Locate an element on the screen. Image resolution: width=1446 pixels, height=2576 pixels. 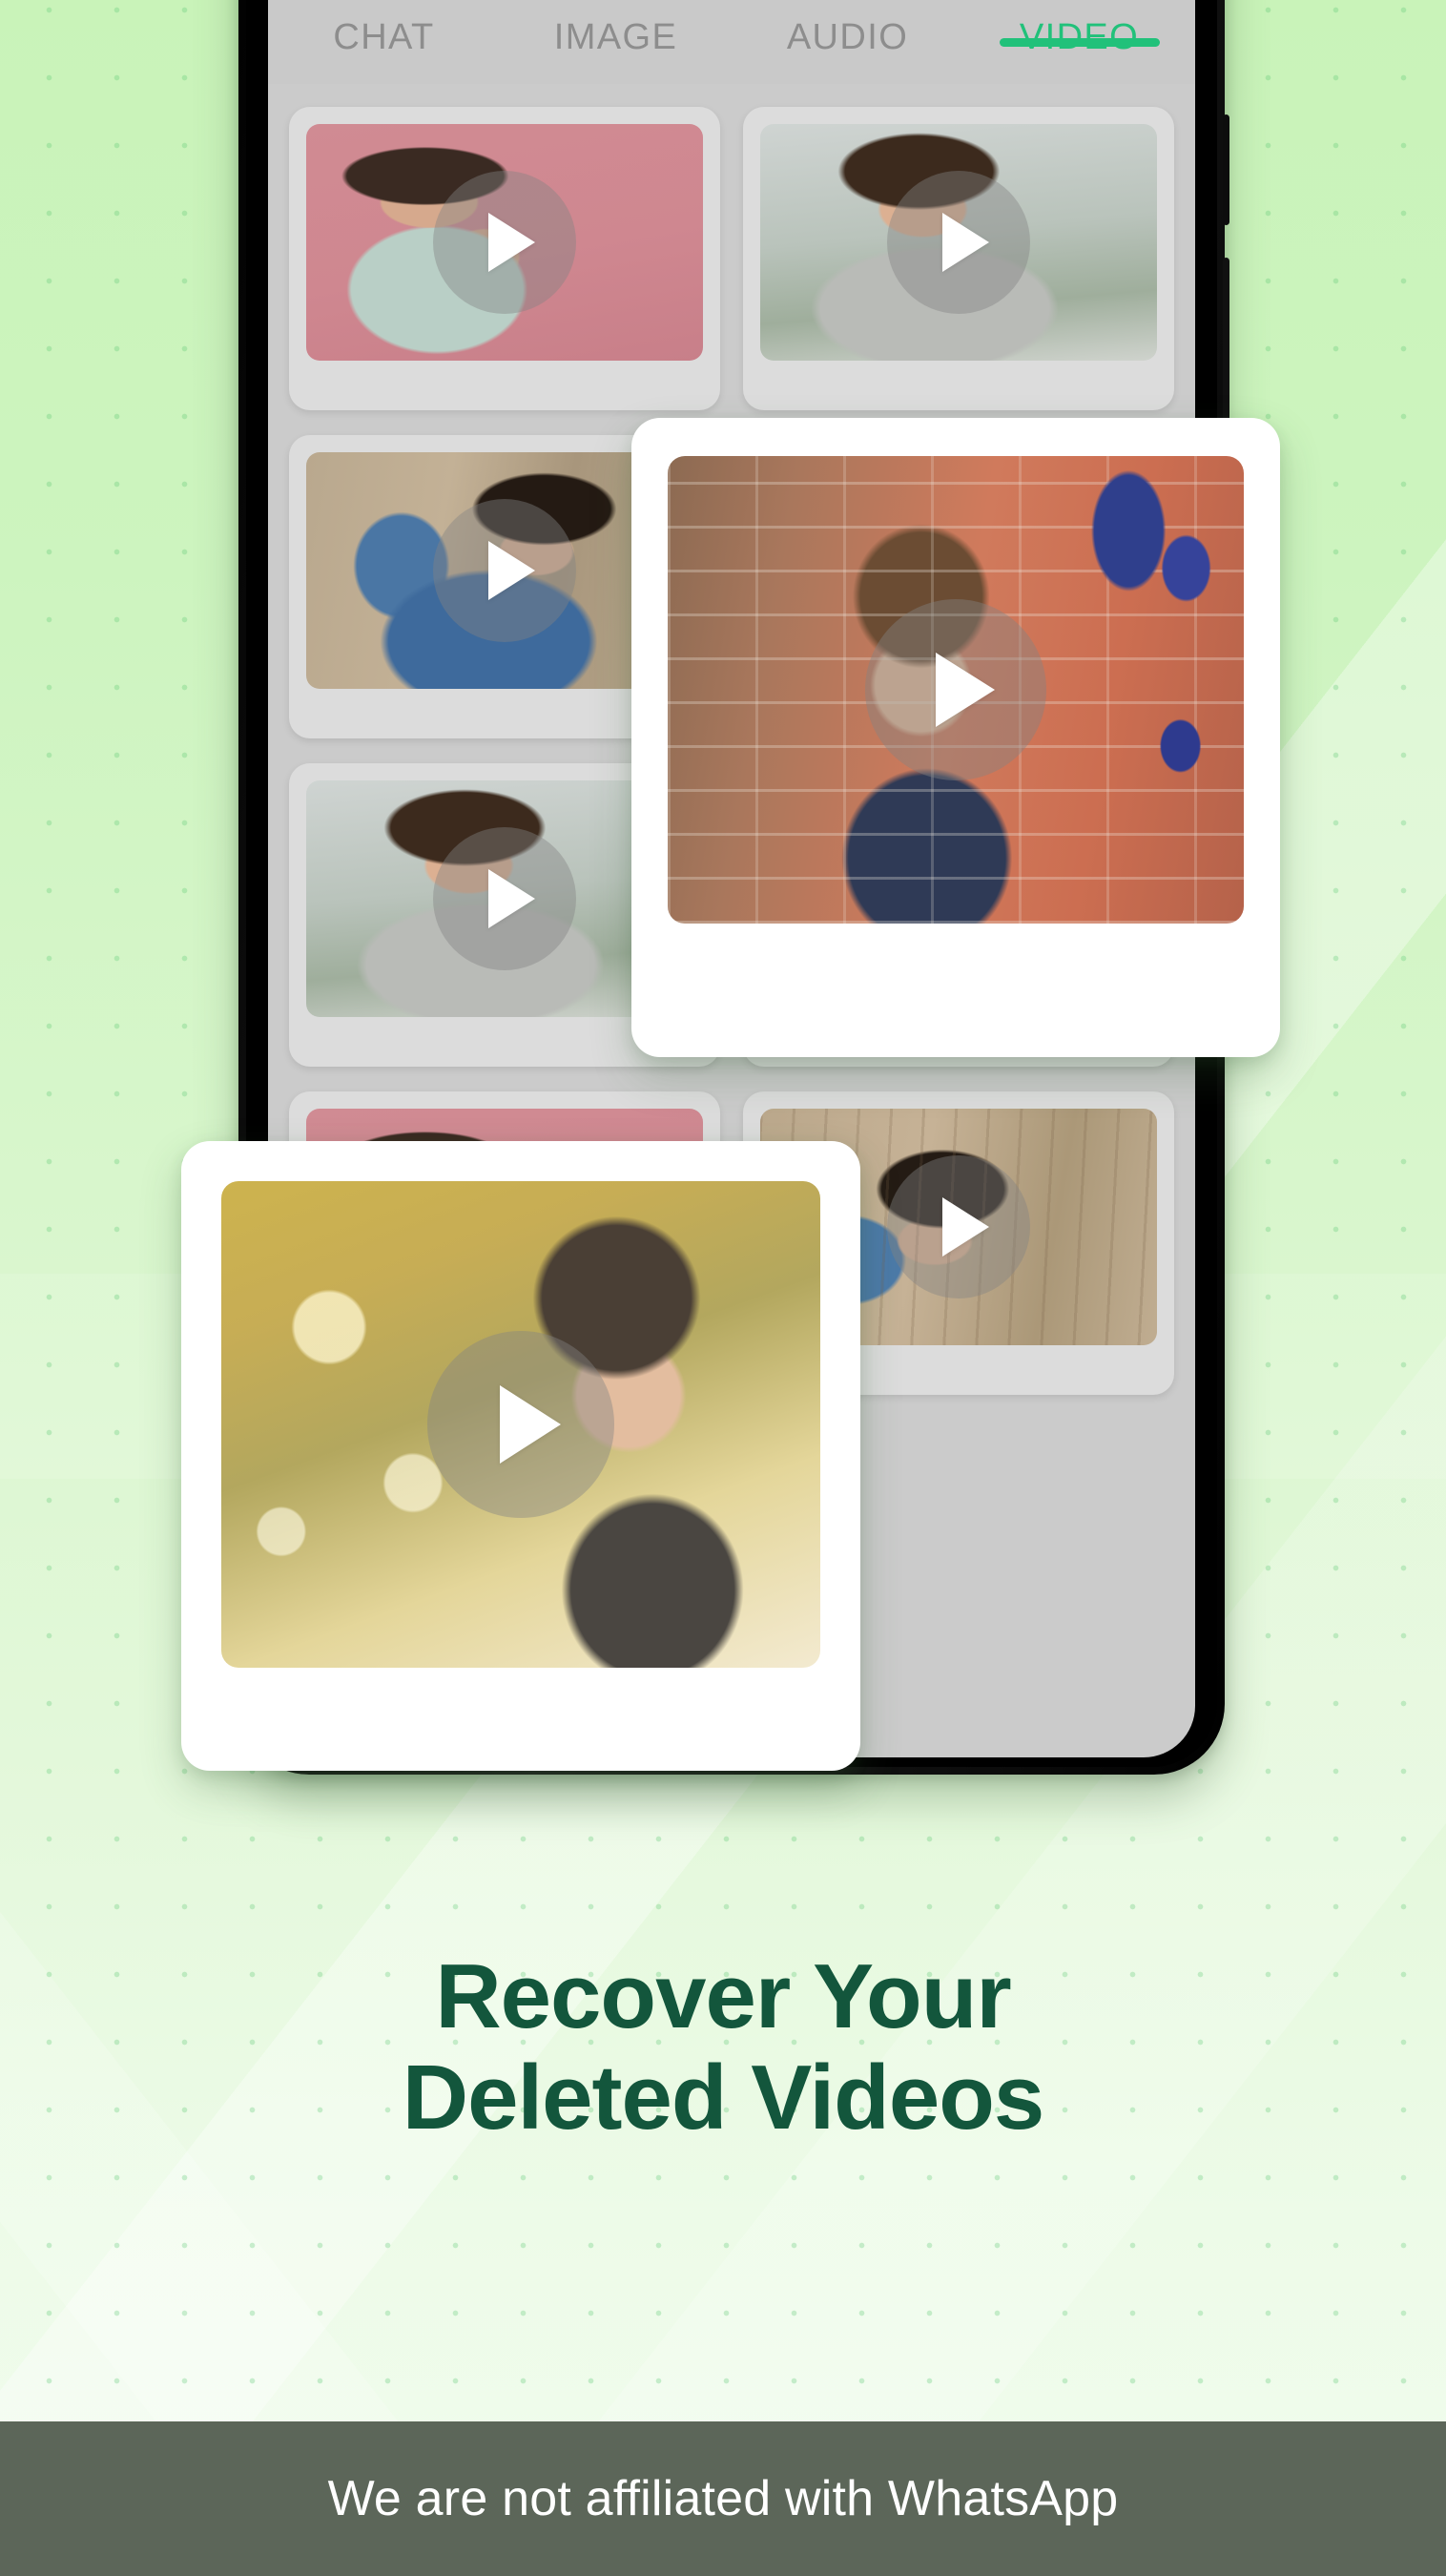
tab-indicator-active is located at coordinates (1079, 42).